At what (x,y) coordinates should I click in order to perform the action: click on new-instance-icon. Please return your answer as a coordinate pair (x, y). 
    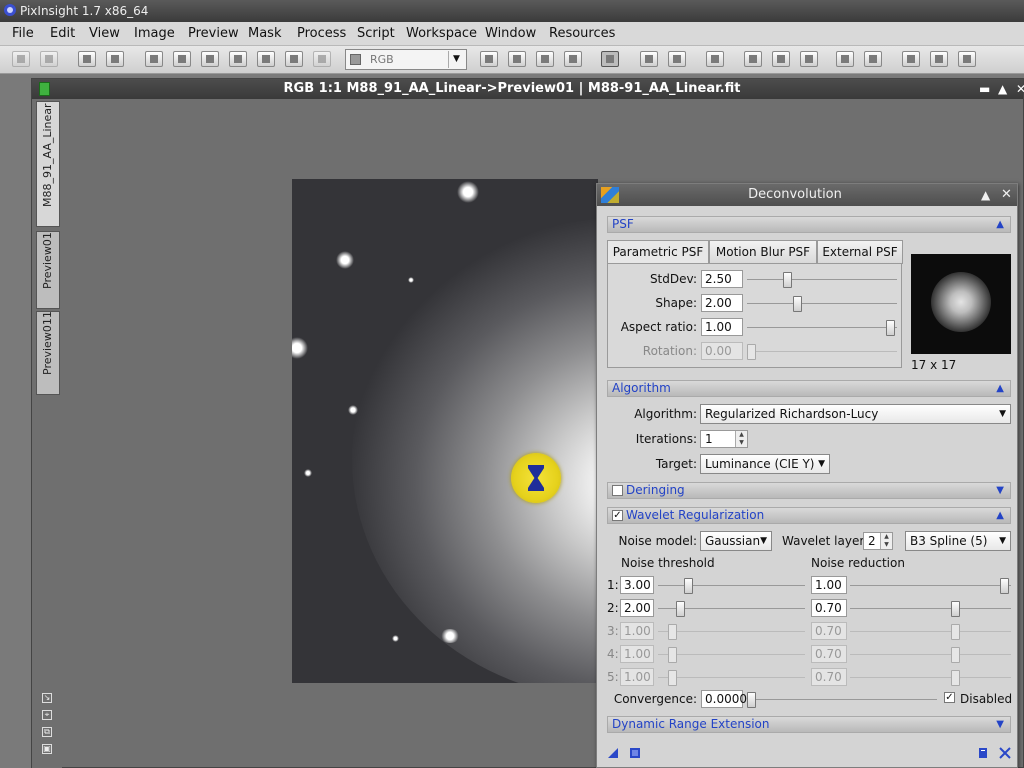
    Looking at the image, I should click on (613, 753).